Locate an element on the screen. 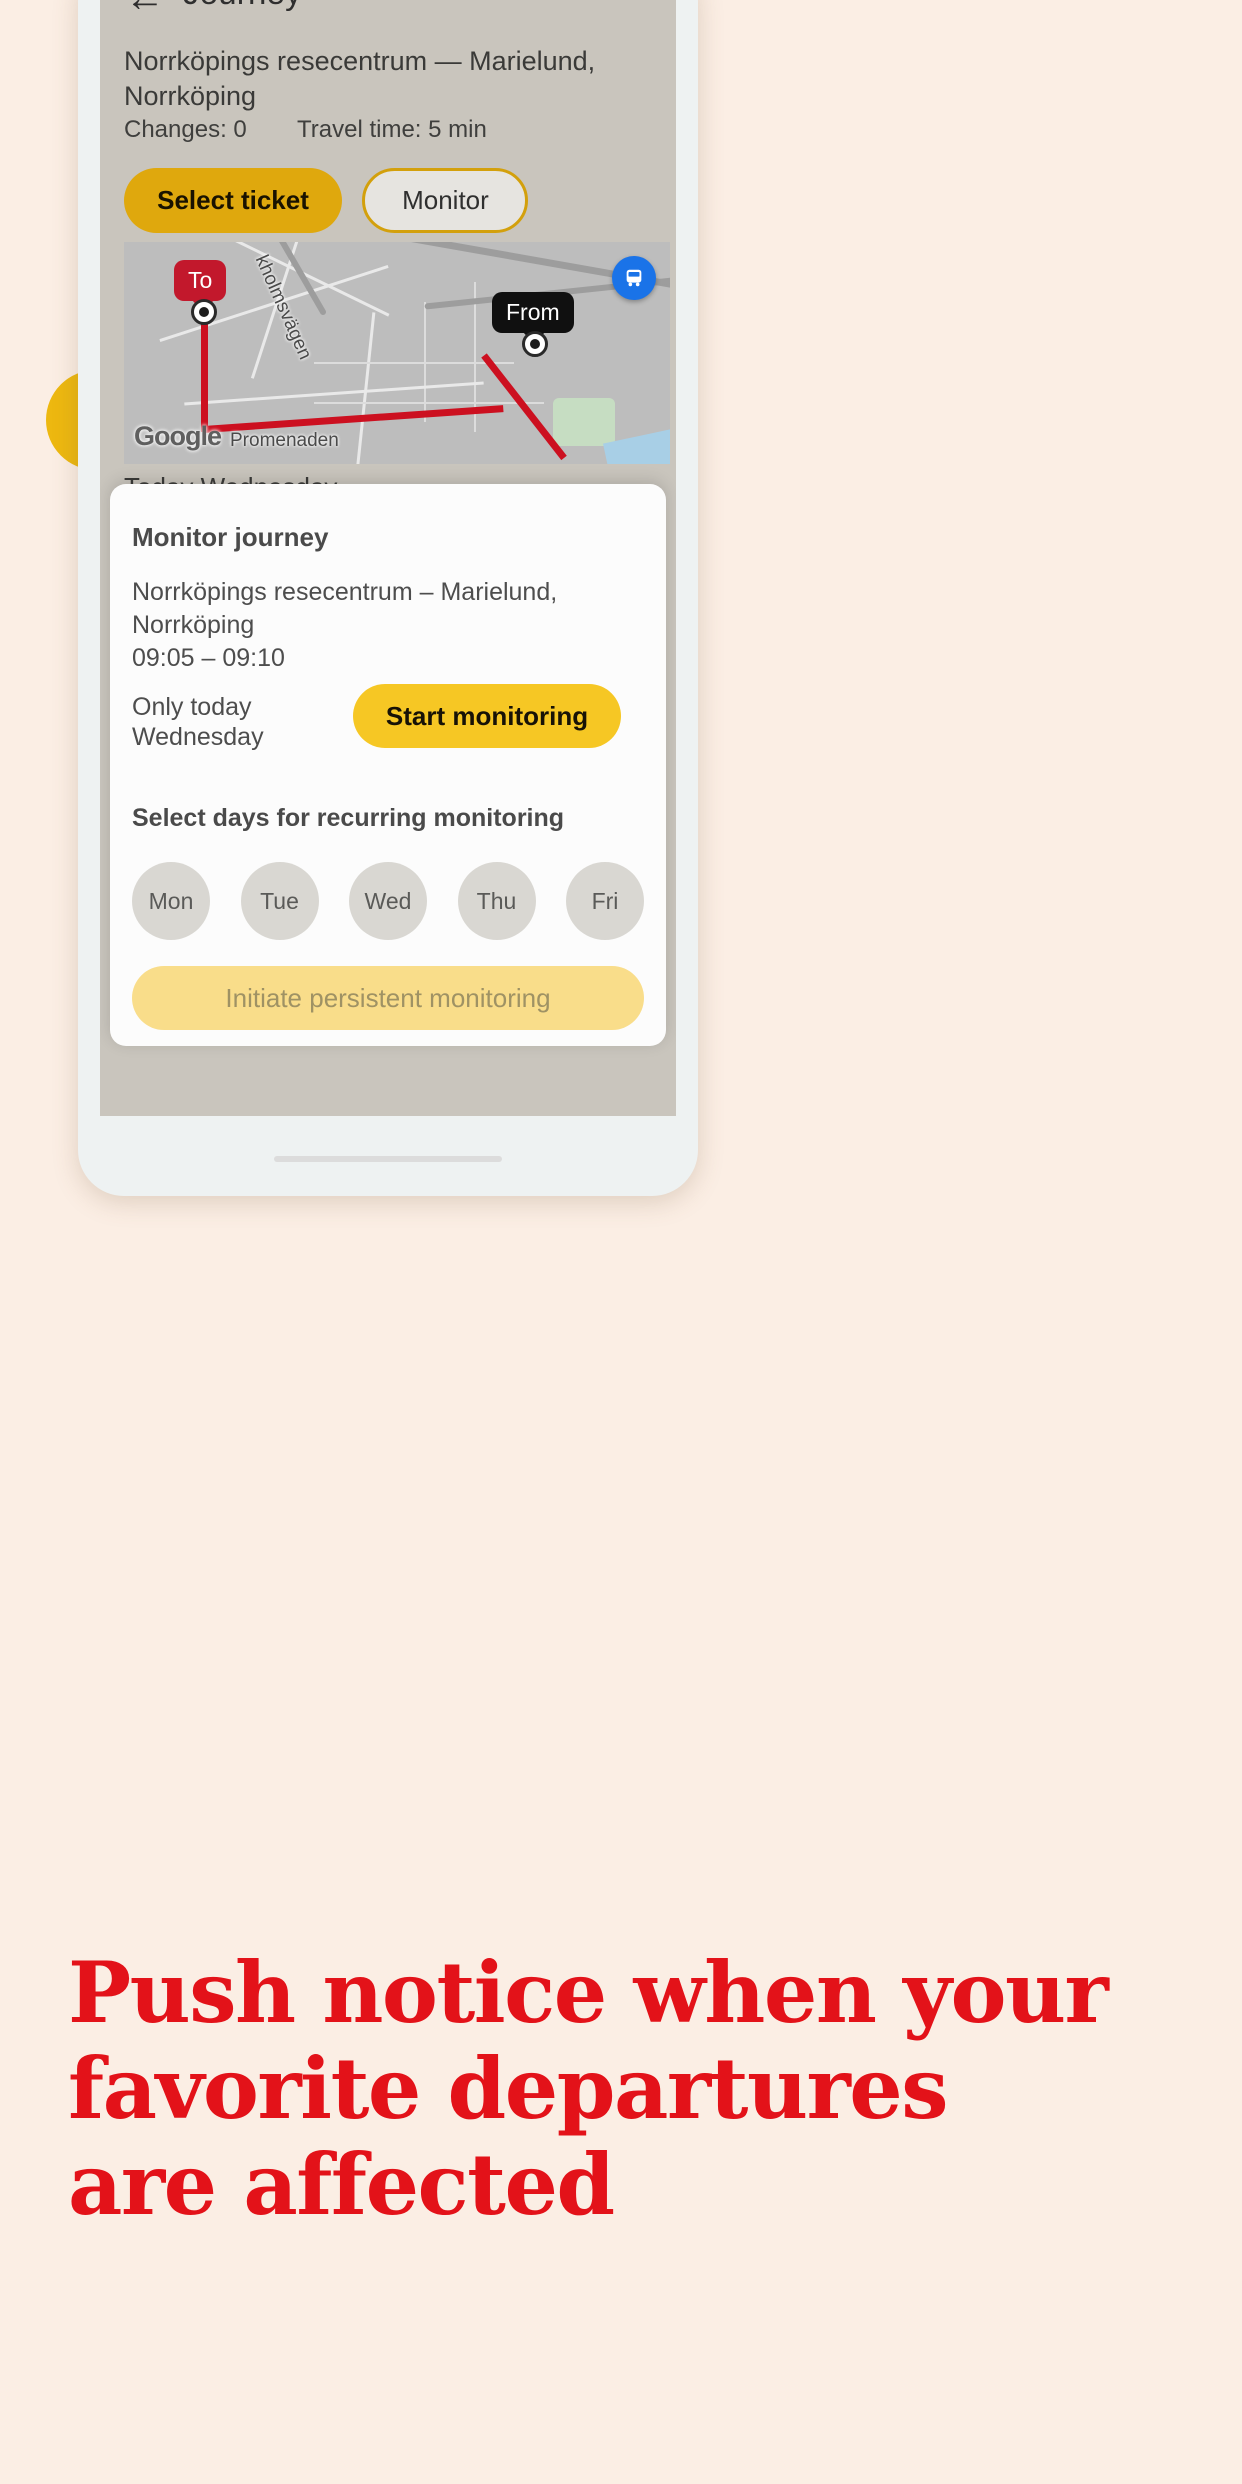 The image size is (1242, 2484). journey-action-row: Select ticket Monitor is located at coordinates (326, 200).